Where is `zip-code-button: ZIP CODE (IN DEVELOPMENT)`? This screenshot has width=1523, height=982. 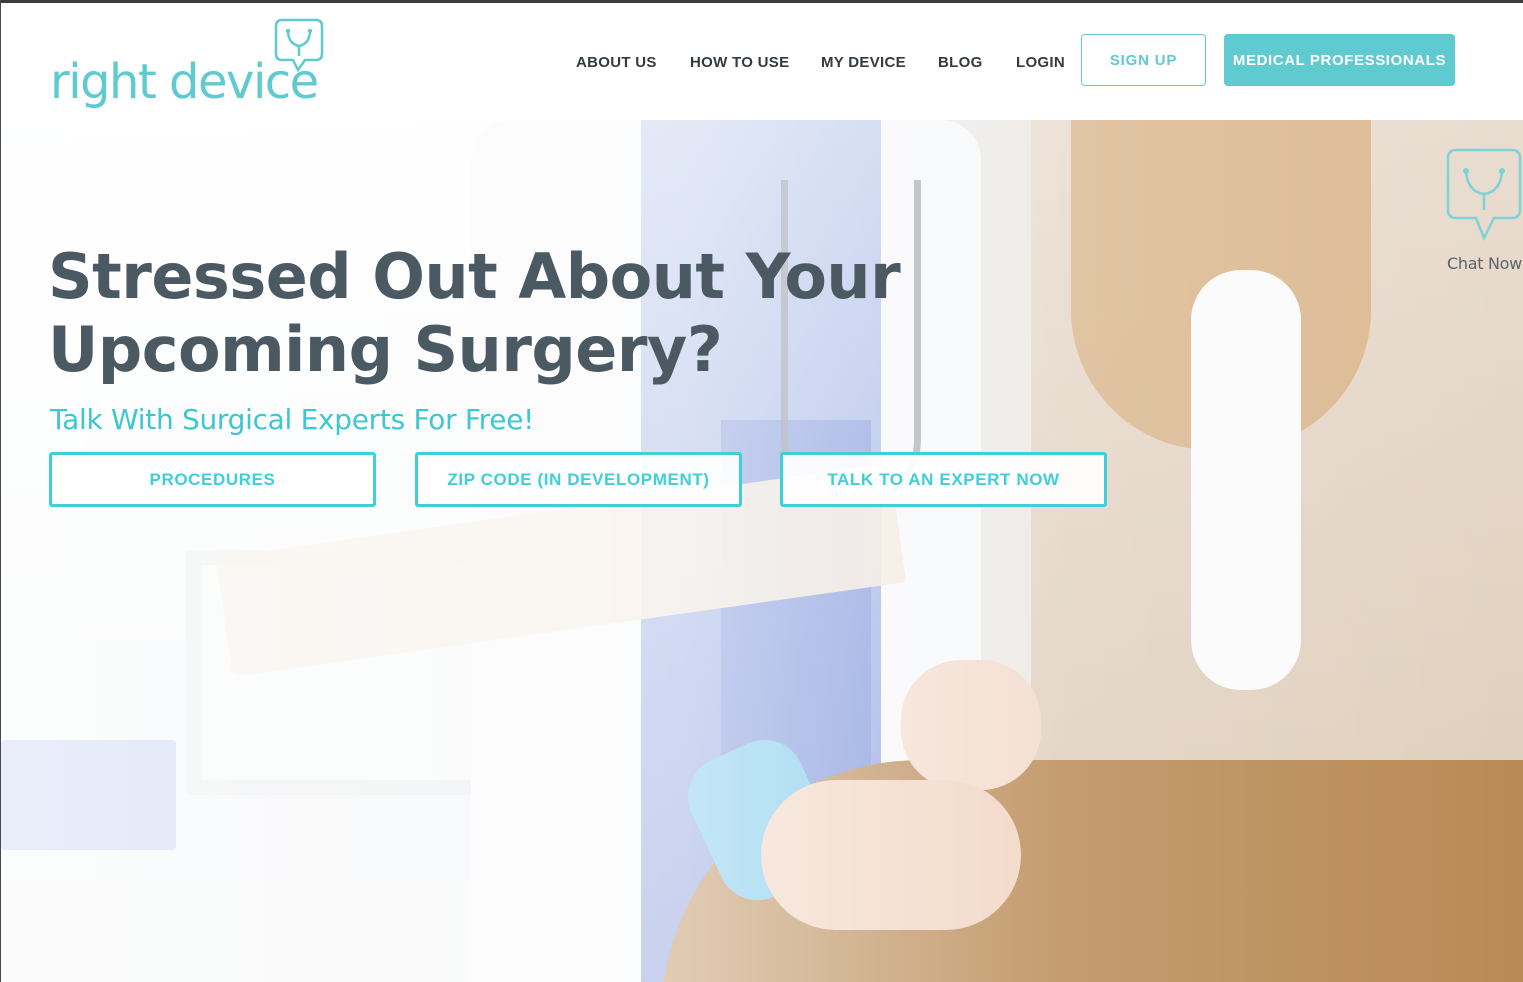 zip-code-button: ZIP CODE (IN DEVELOPMENT) is located at coordinates (578, 479).